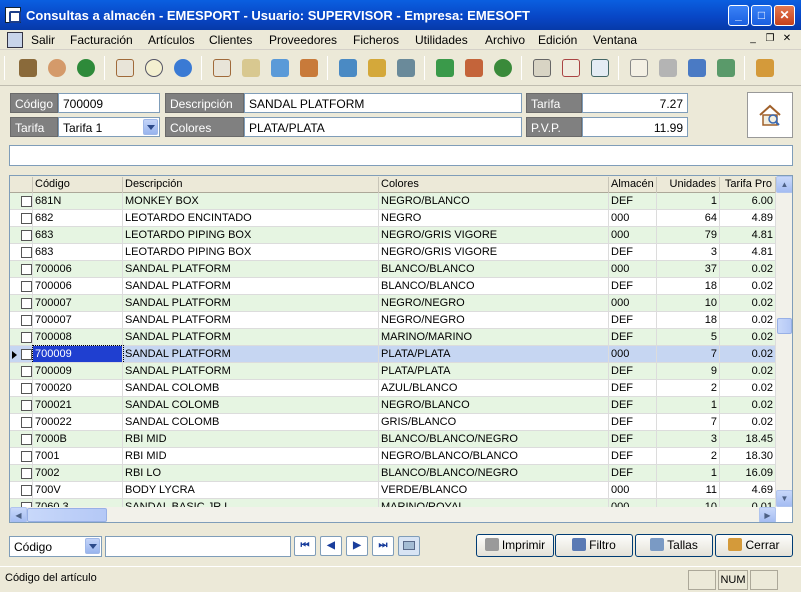  I want to click on header-descripcion: Descripción, so click(251, 185).